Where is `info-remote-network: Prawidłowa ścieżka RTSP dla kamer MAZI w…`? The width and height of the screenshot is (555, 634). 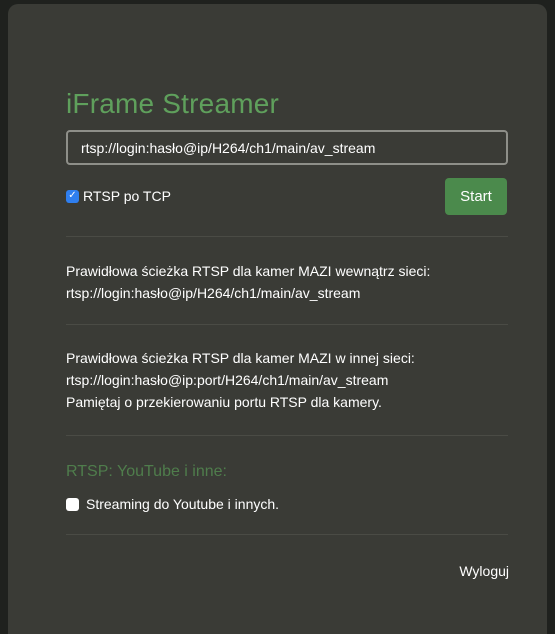
info-remote-network: Prawidłowa ścieżka RTSP dla kamer MAZI w… is located at coordinates (240, 380).